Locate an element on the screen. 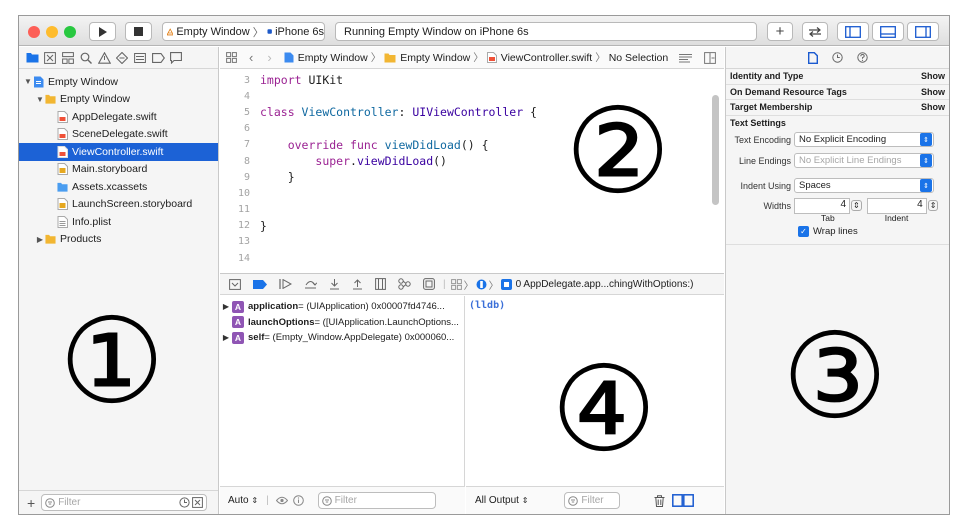  output-select: All Output ⇕ is located at coordinates (501, 500).